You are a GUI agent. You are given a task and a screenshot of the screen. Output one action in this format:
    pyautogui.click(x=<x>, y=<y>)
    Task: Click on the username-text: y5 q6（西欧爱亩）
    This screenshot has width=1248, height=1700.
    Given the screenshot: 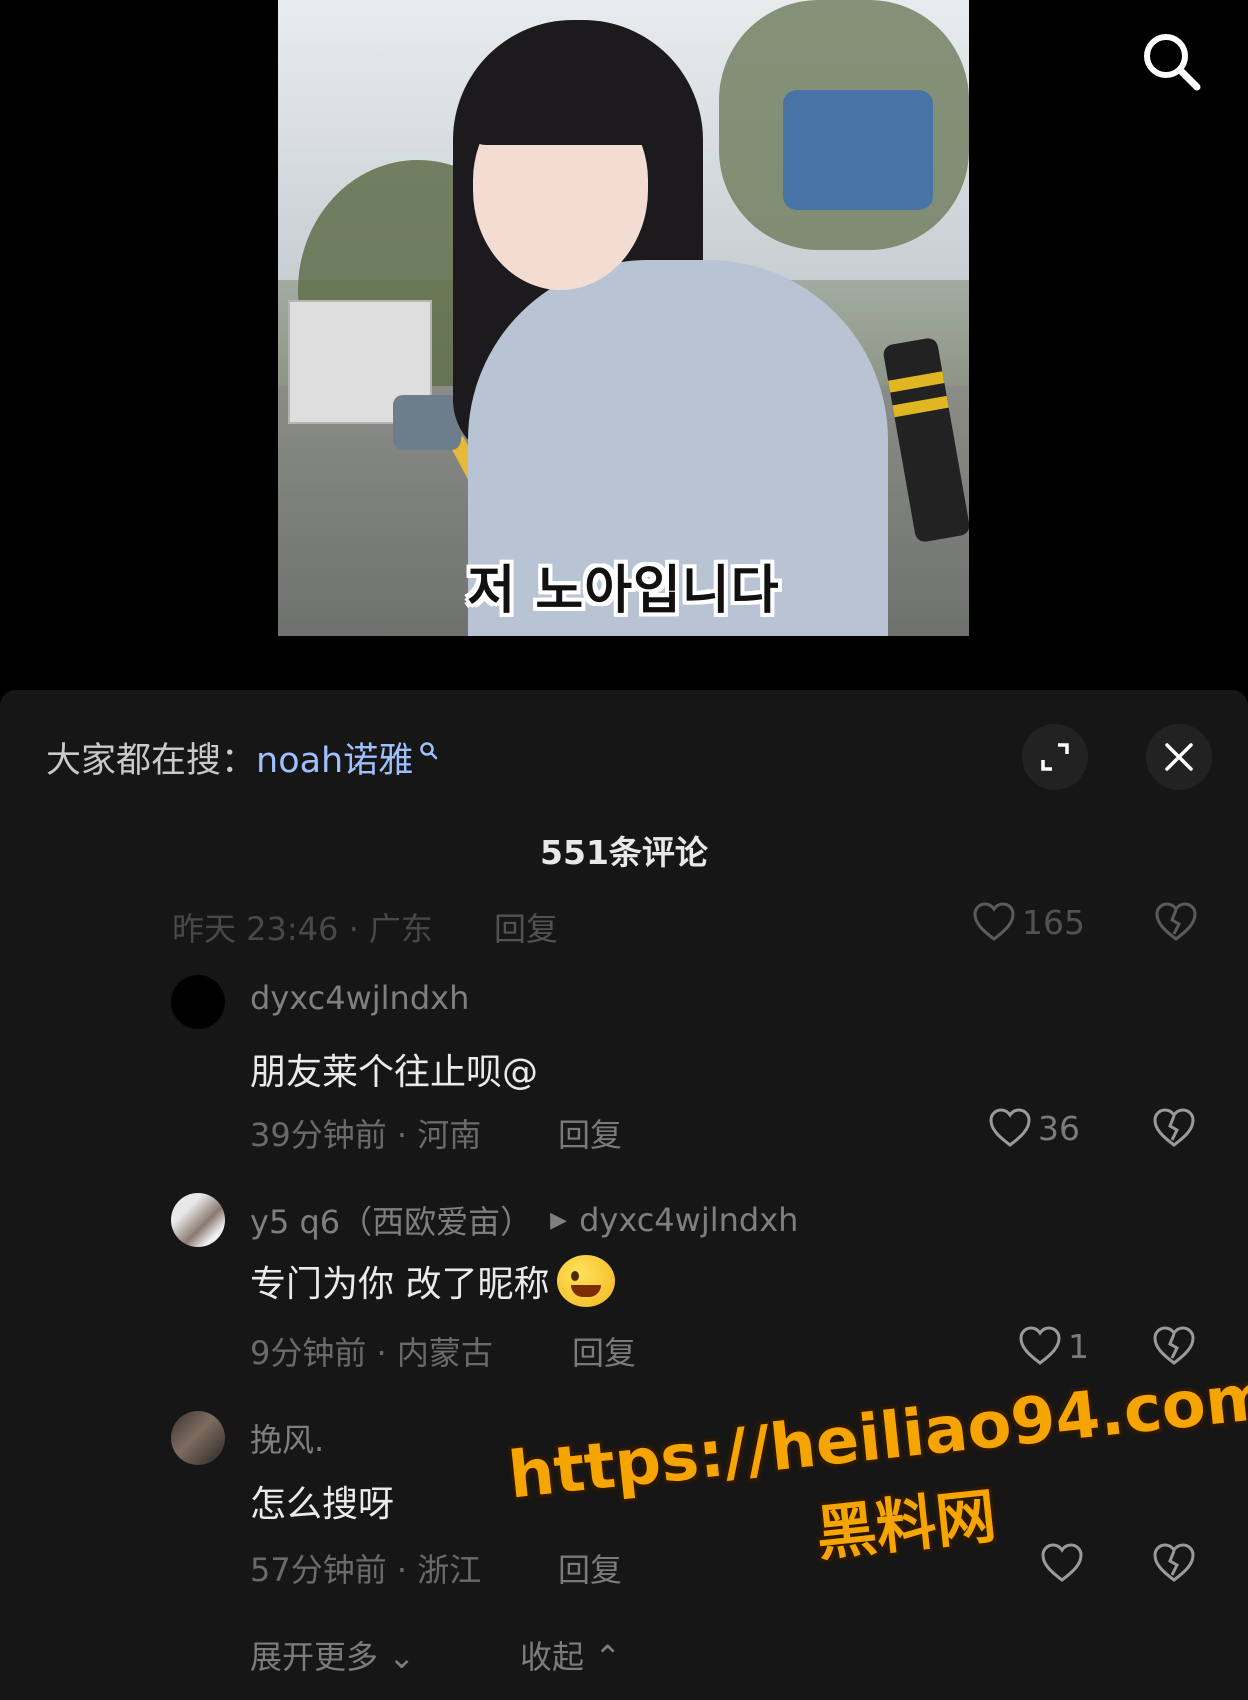 What is the action you would take?
    pyautogui.click(x=391, y=1220)
    